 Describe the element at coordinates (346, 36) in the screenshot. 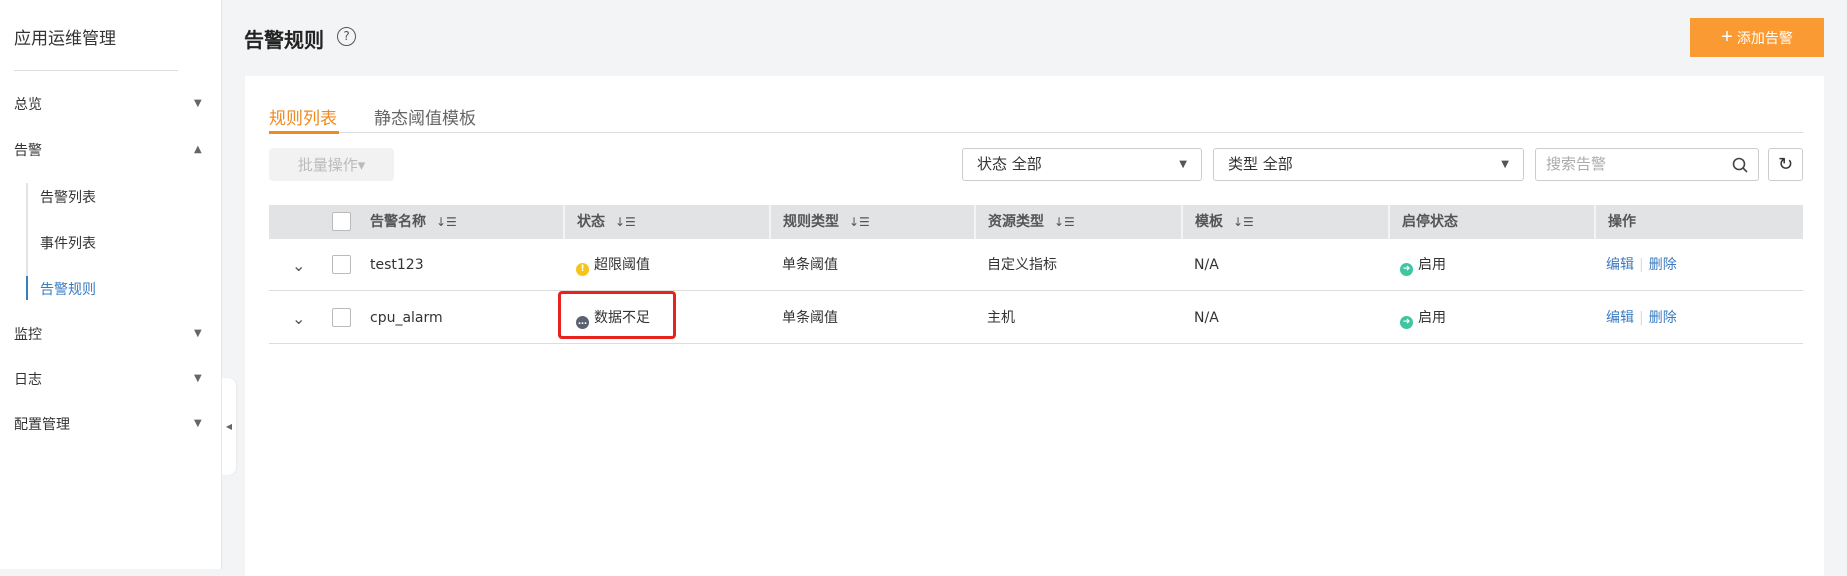

I see `help-icon: ?` at that location.